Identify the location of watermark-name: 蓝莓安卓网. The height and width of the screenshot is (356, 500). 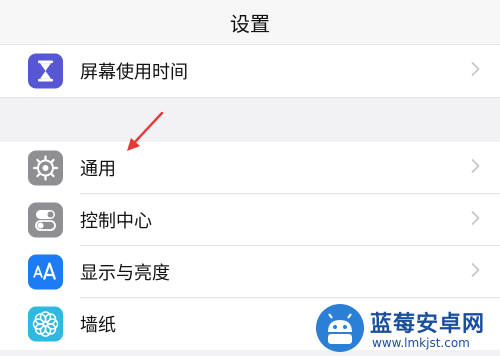
(428, 324).